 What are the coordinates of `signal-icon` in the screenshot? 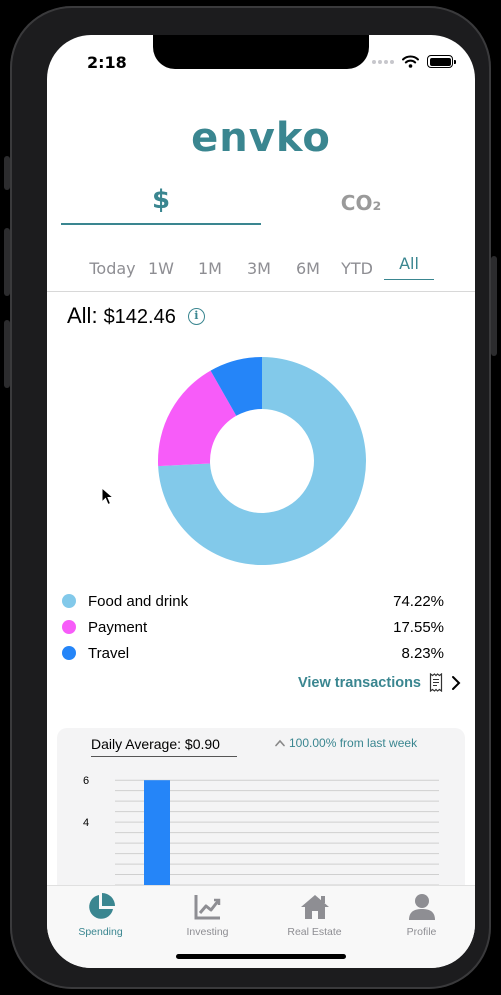 It's located at (383, 61).